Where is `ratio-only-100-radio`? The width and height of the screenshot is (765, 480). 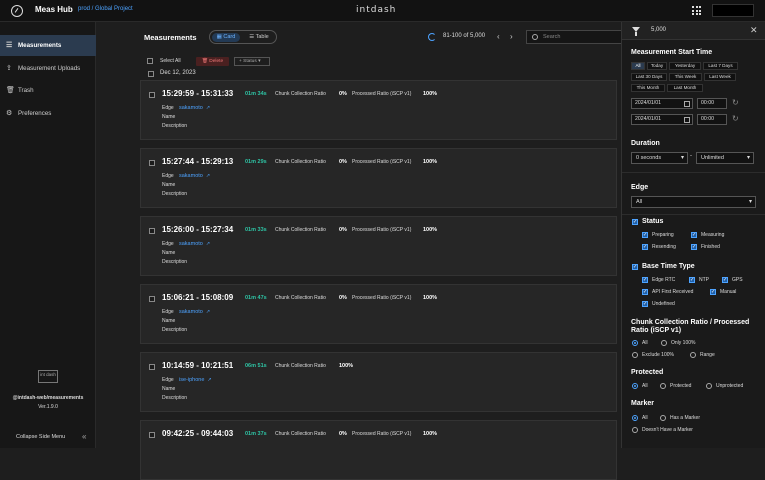 ratio-only-100-radio is located at coordinates (664, 343).